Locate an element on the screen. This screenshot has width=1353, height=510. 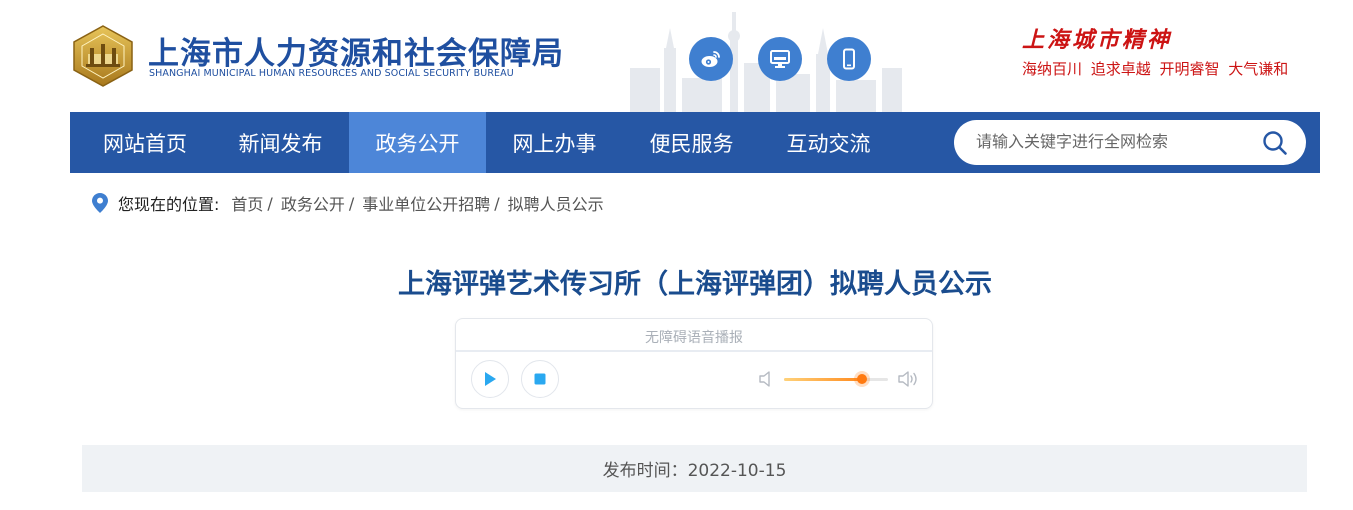
nav-item-public-services: 便民服务 is located at coordinates (691, 142).